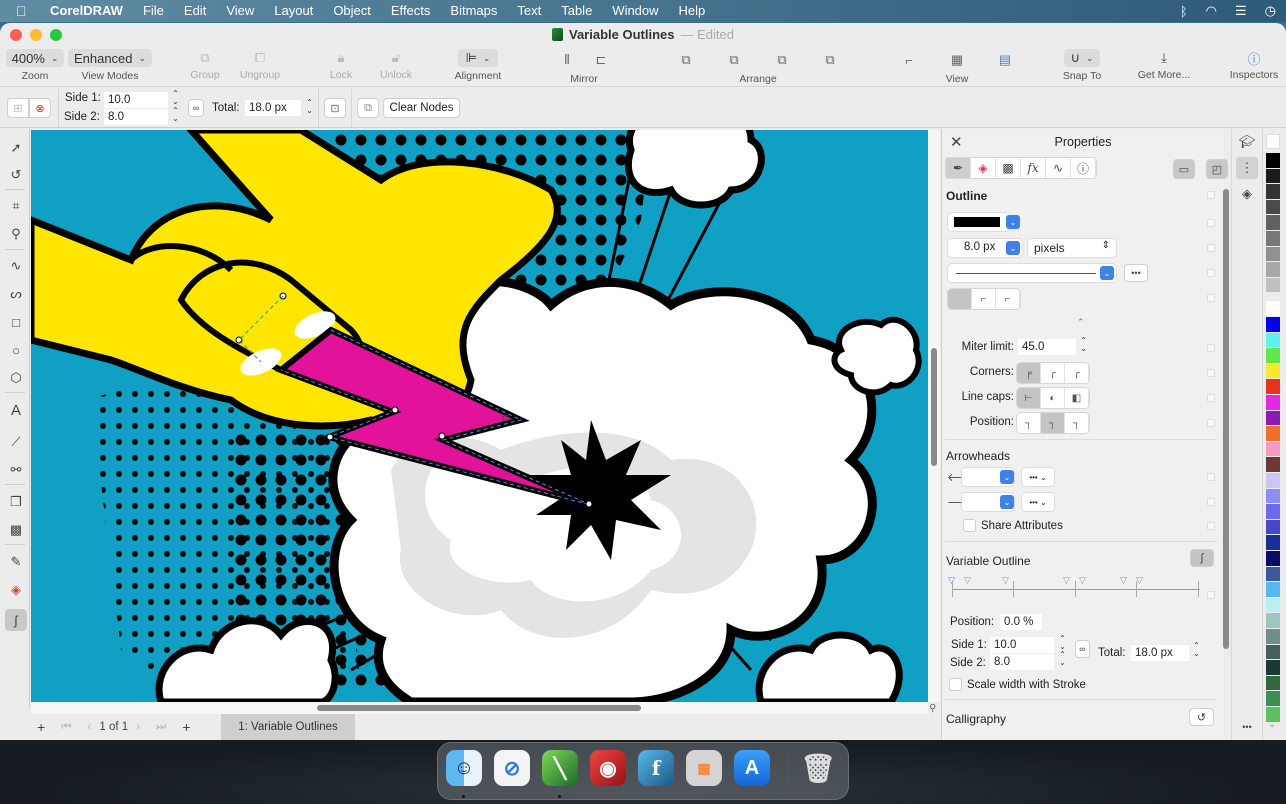 The width and height of the screenshot is (1286, 804). I want to click on dock-photo-booth-icon: ◉, so click(608, 768).